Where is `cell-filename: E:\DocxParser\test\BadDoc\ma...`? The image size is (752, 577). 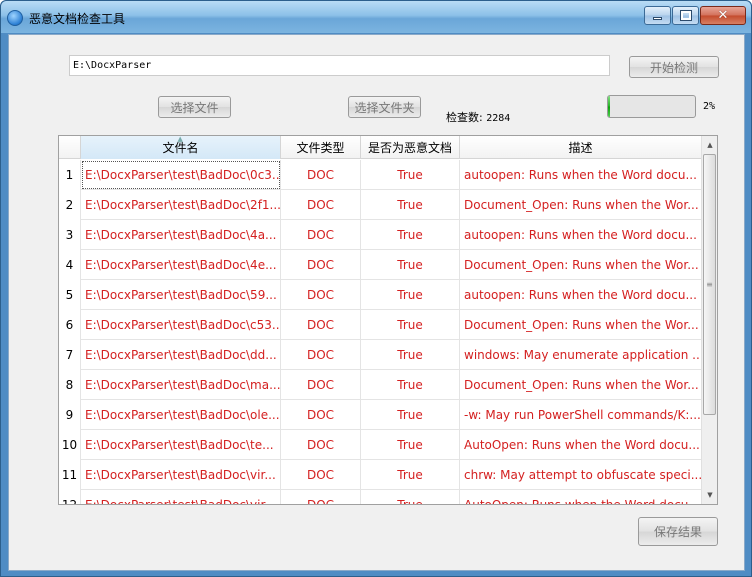
cell-filename: E:\DocxParser\test\BadDoc\ma... is located at coordinates (181, 385).